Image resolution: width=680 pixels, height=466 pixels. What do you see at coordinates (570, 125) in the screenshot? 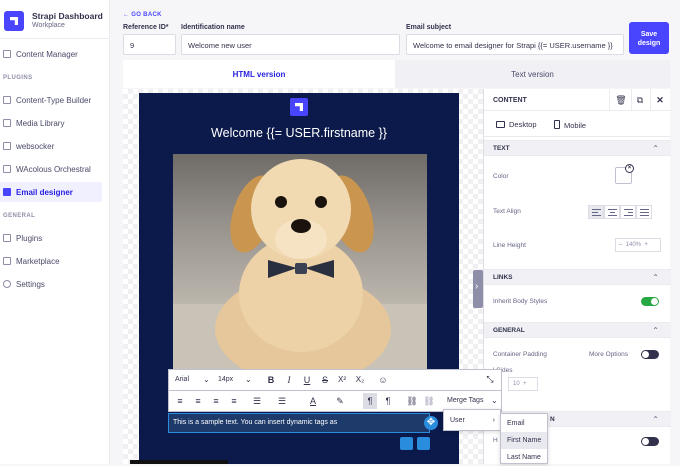
I see `tab-mobile: Mobile` at bounding box center [570, 125].